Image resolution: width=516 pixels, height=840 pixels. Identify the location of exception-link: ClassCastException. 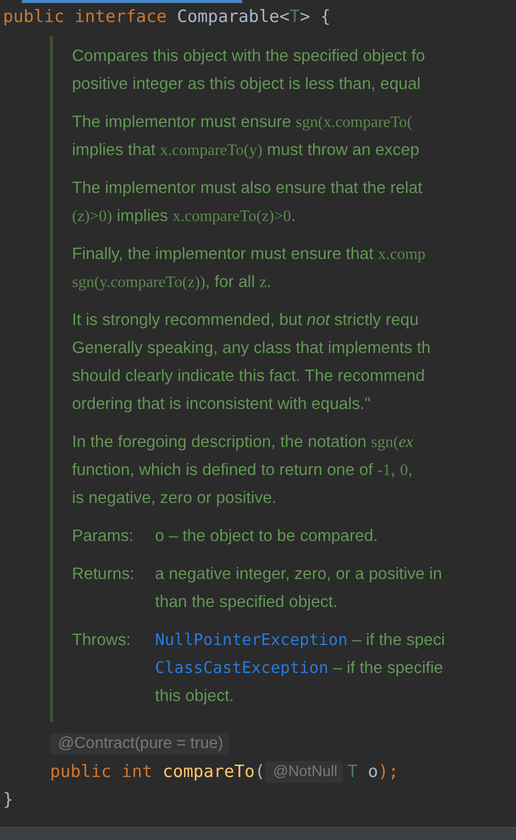
(241, 668).